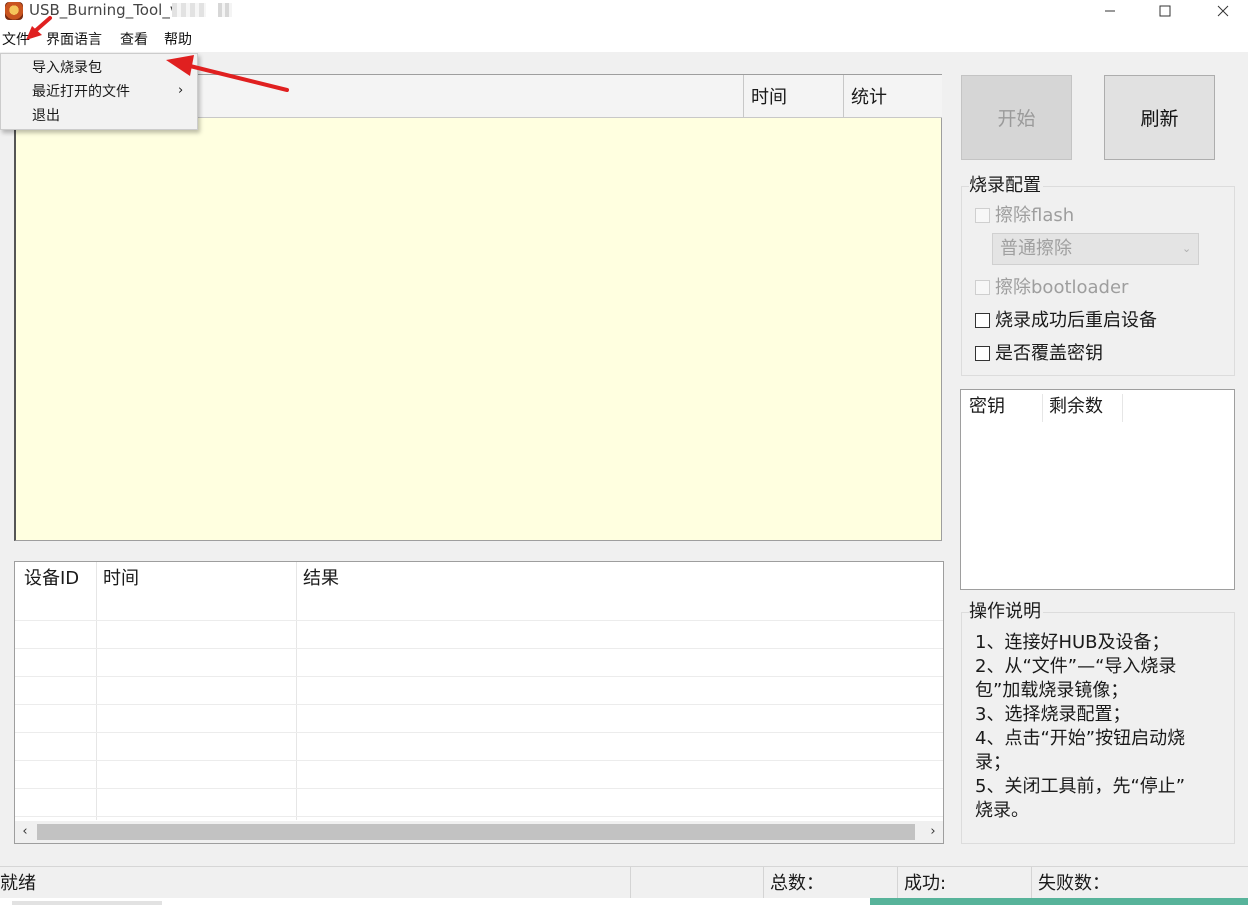 The width and height of the screenshot is (1248, 905). I want to click on column-header-device-id: 设备ID, so click(51, 579).